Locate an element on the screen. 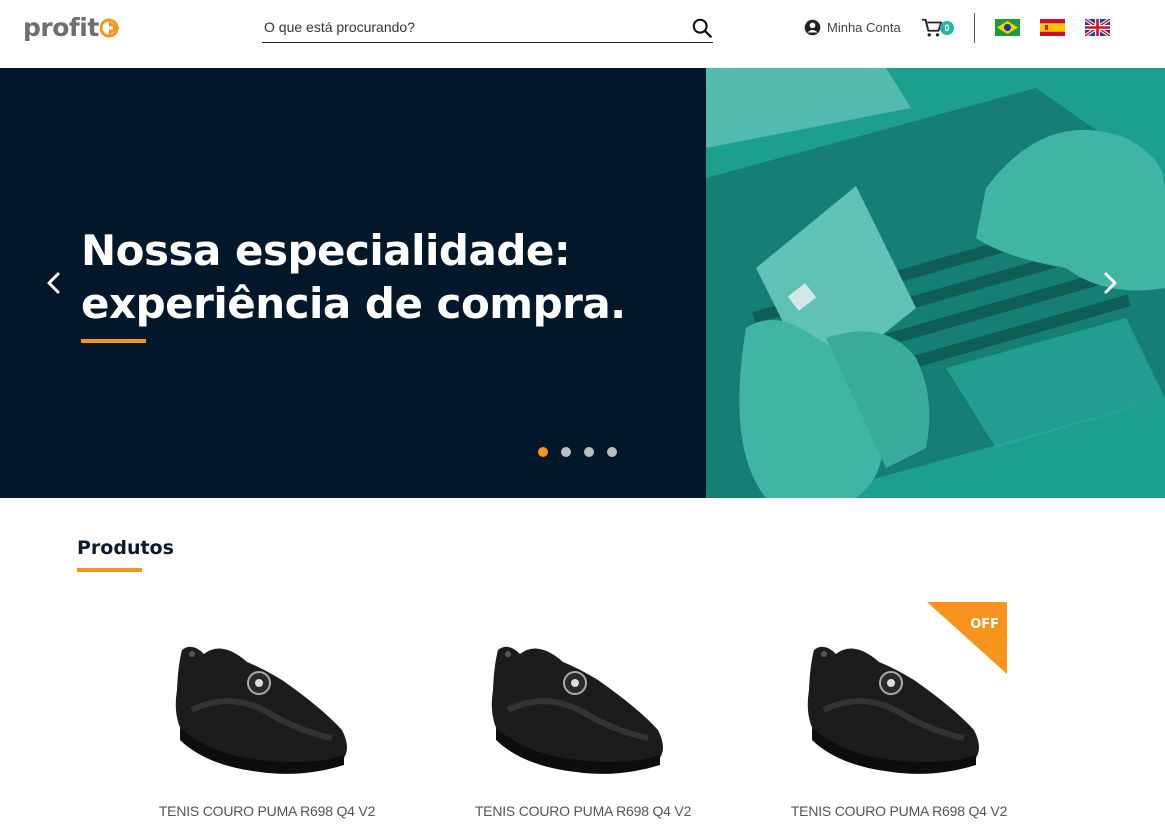  logo-arrow-icon is located at coordinates (109, 28).